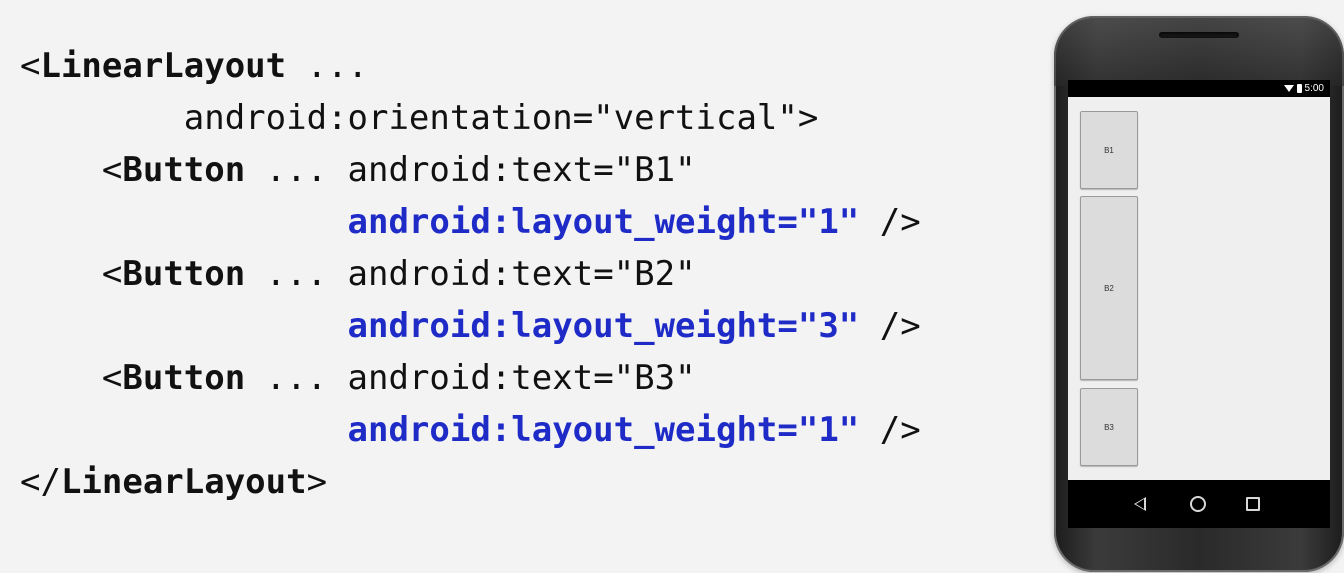 Image resolution: width=1344 pixels, height=573 pixels. I want to click on button-b2: B2, so click(1109, 288).